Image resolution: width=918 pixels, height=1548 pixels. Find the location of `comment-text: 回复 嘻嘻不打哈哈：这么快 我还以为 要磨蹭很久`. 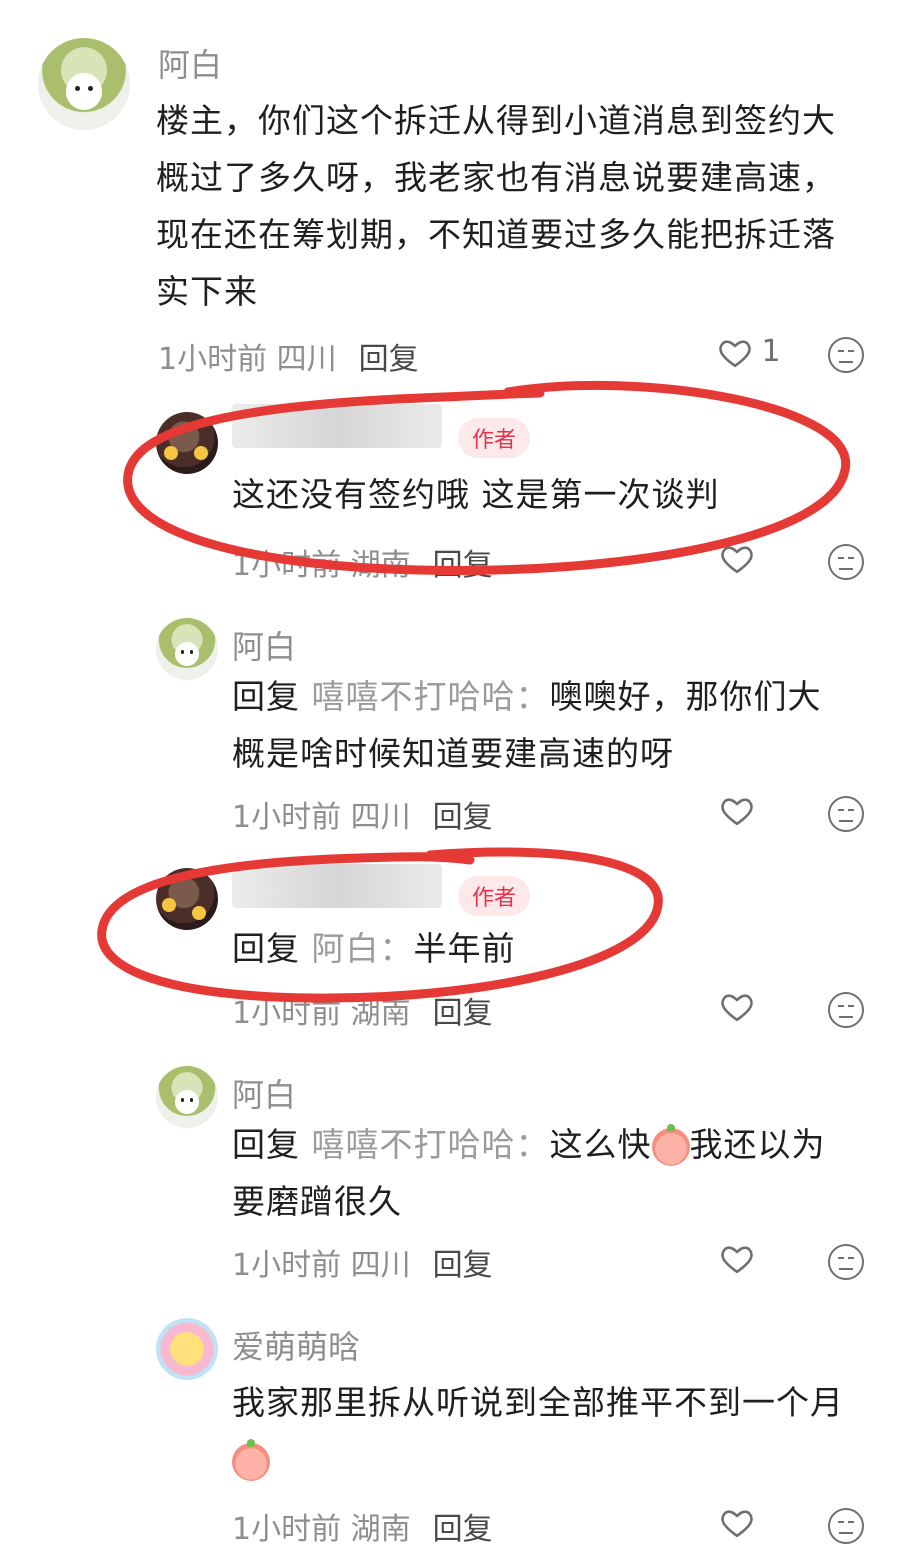

comment-text: 回复 嘻嘻不打哈哈：这么快 我还以为 要磨蹭很久 is located at coordinates (529, 1172).